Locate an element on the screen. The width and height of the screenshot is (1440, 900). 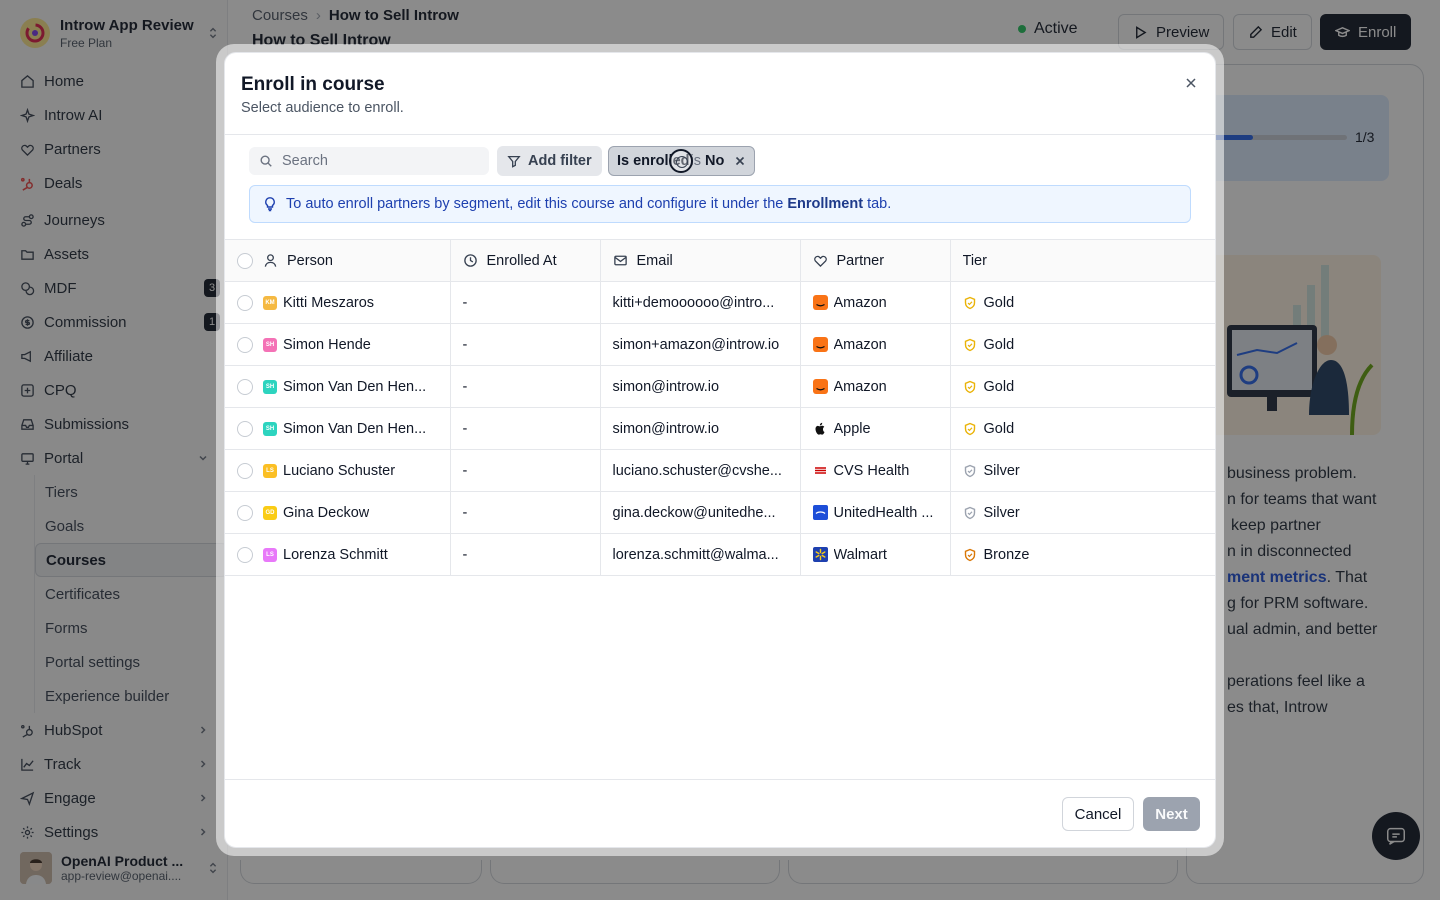
tier-label: Silver is located at coordinates (1001, 512).